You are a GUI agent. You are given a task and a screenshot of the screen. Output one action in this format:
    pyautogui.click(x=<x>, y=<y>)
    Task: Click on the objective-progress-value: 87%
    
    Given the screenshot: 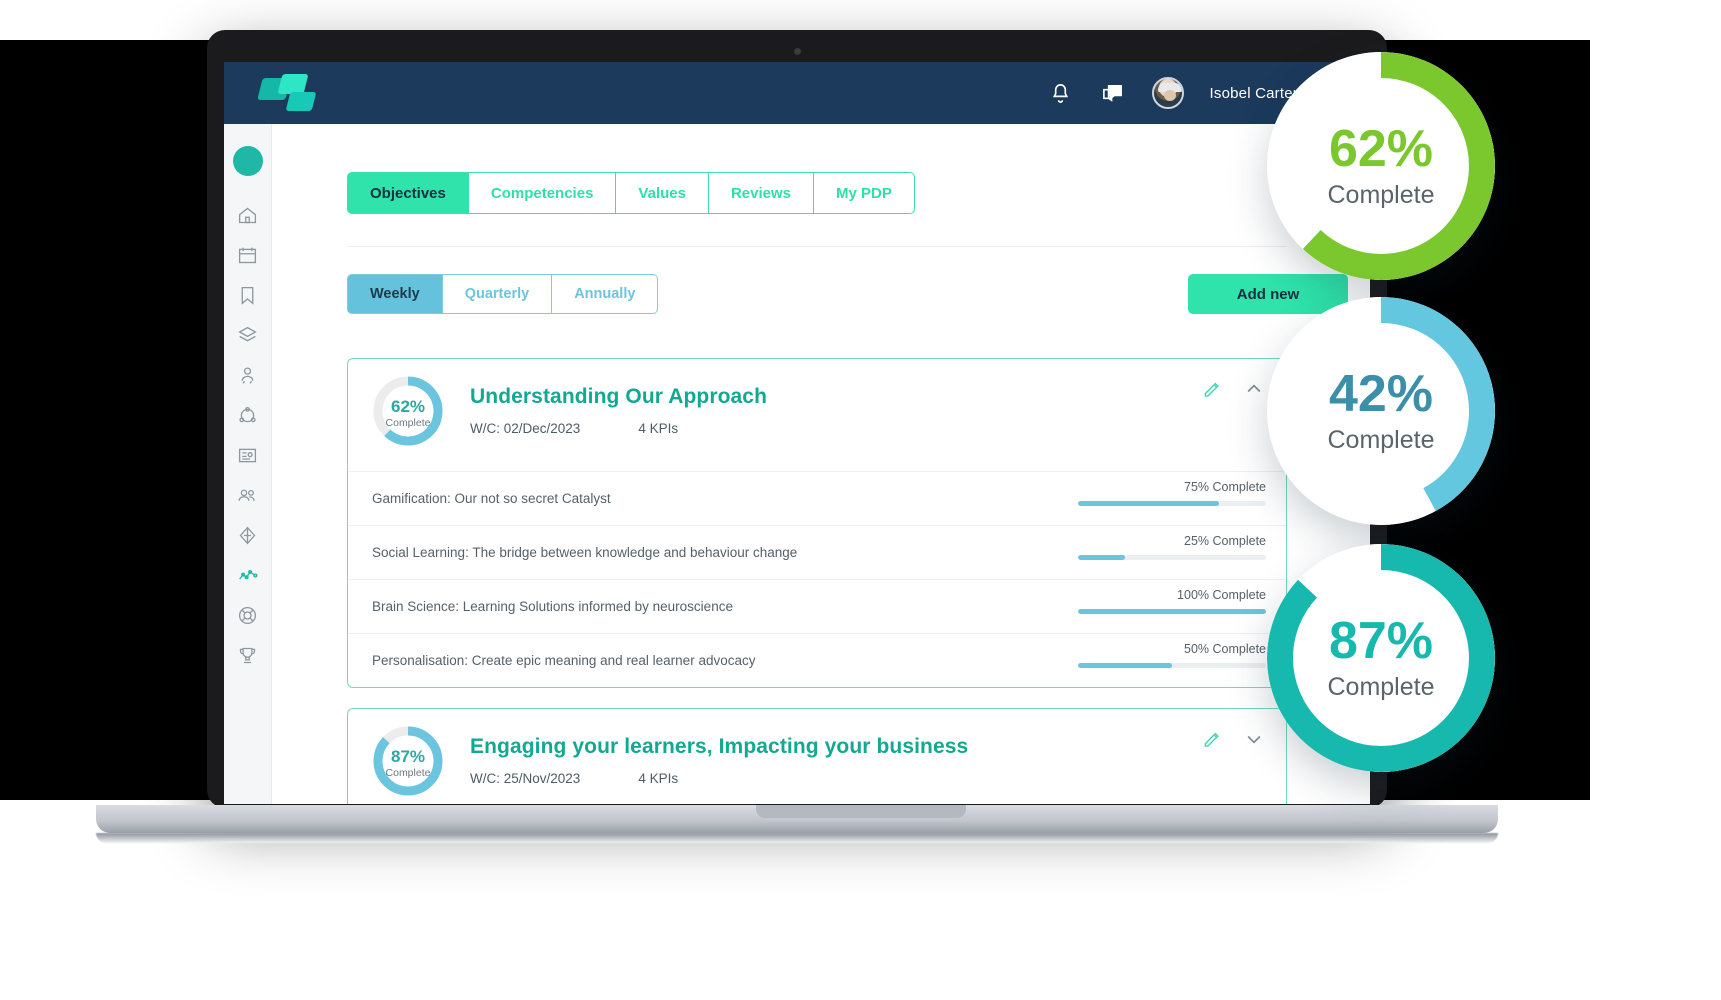 What is the action you would take?
    pyautogui.click(x=408, y=756)
    